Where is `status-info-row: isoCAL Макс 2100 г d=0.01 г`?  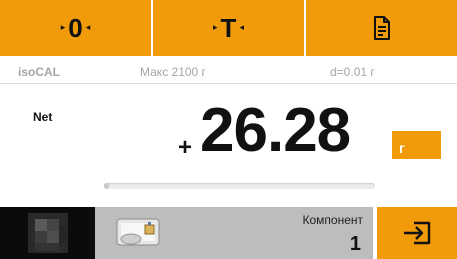 status-info-row: isoCAL Макс 2100 г d=0.01 г is located at coordinates (228, 71).